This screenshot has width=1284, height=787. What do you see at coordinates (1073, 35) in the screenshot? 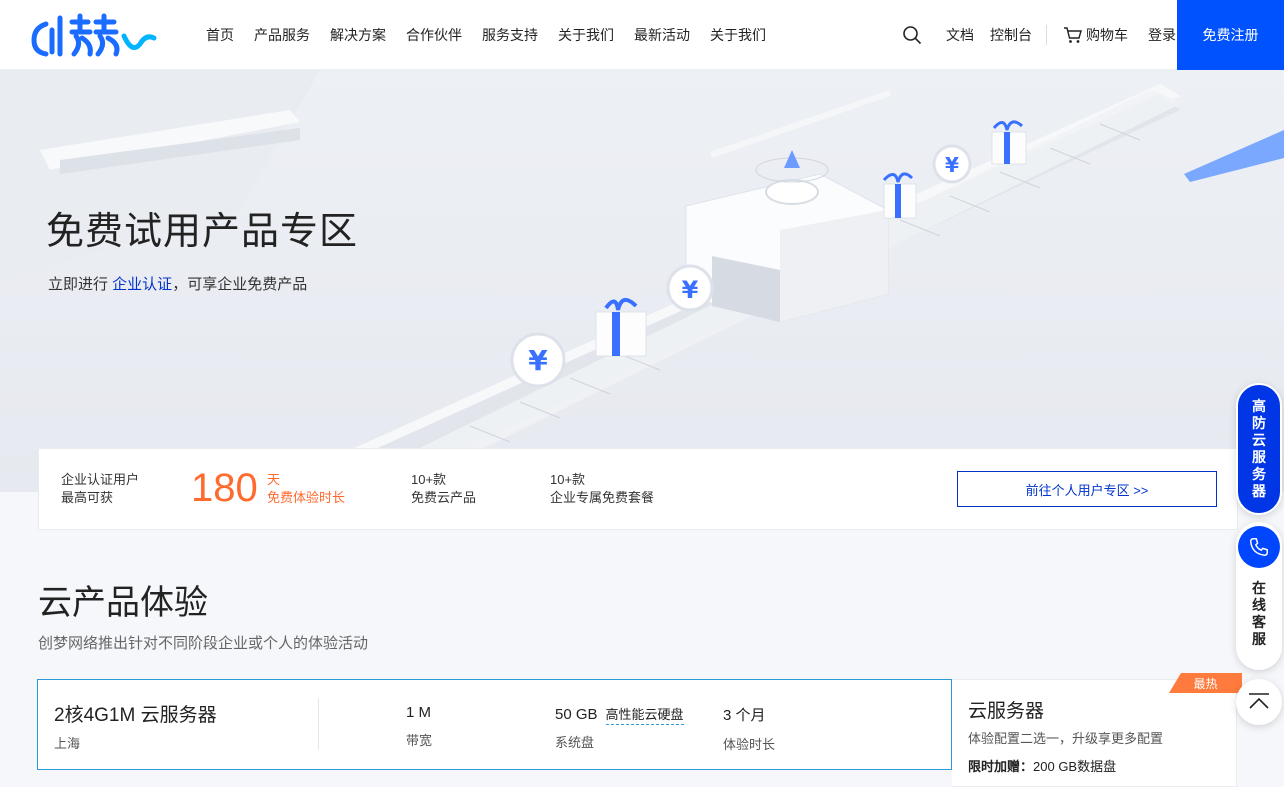
I see `cart-icon` at bounding box center [1073, 35].